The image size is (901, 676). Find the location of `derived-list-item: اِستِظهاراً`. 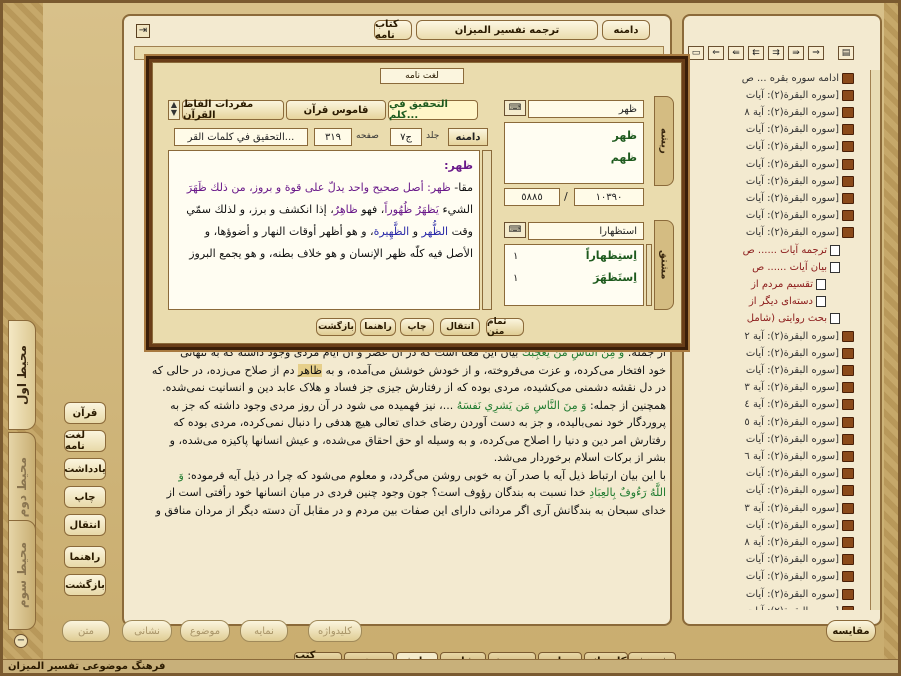

derived-list-item: اِستِظهاراً is located at coordinates (611, 255).